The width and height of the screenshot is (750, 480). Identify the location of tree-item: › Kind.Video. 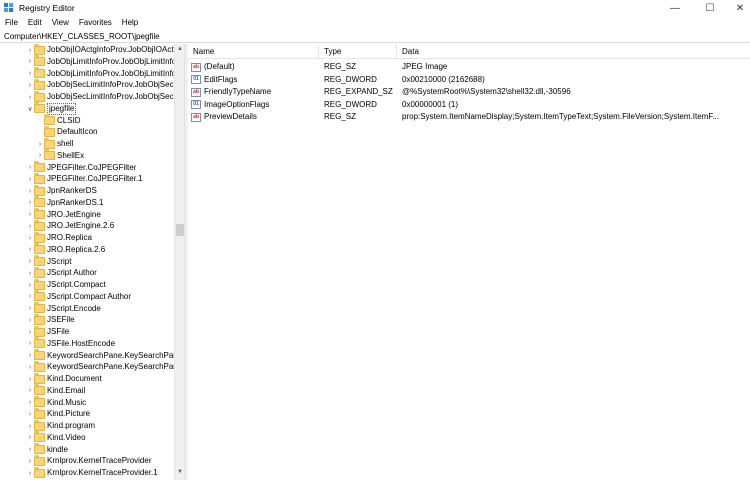
(56, 437).